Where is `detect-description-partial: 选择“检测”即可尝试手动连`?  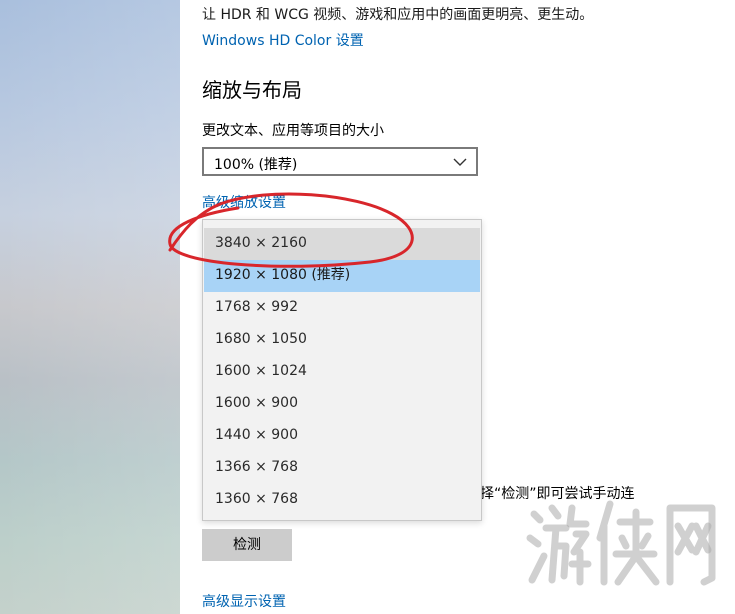
detect-description-partial: 选择“检测”即可尝试手动连 is located at coordinates (550, 494).